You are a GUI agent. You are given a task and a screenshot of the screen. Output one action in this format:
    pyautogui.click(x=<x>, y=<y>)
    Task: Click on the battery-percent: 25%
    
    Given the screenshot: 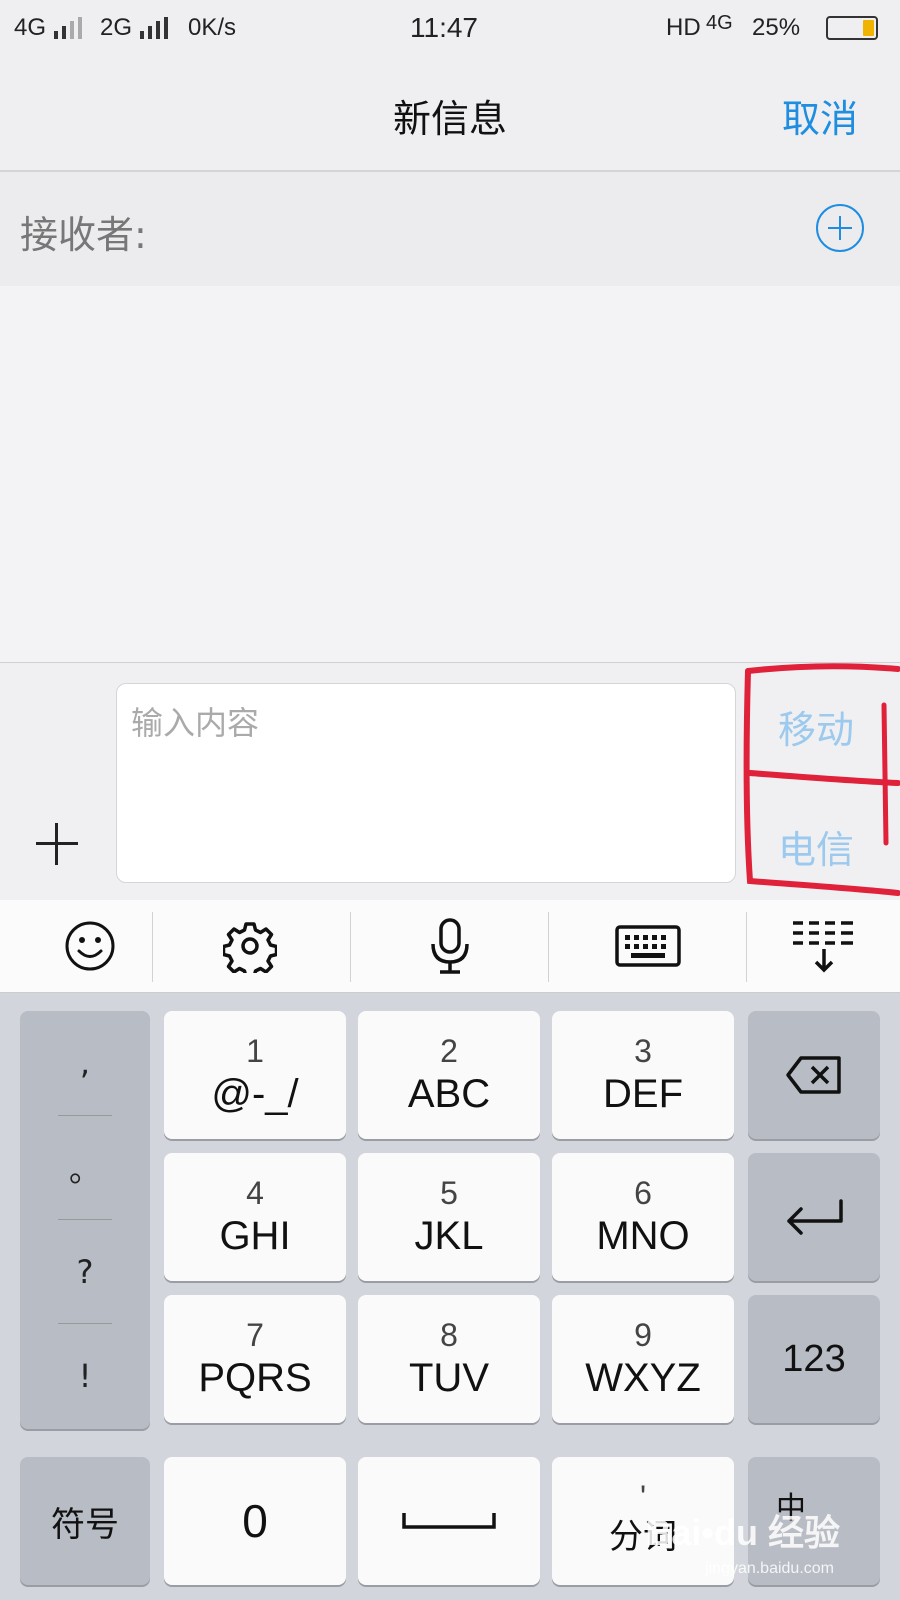 What is the action you would take?
    pyautogui.click(x=776, y=27)
    